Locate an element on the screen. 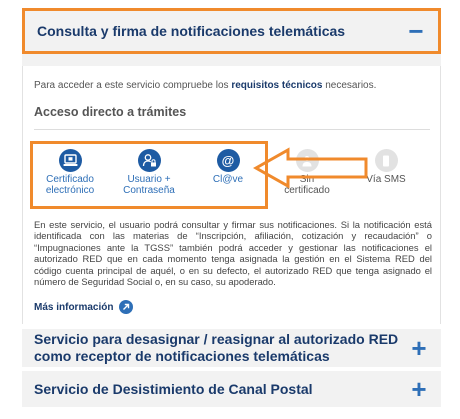  sms-icon is located at coordinates (386, 160).